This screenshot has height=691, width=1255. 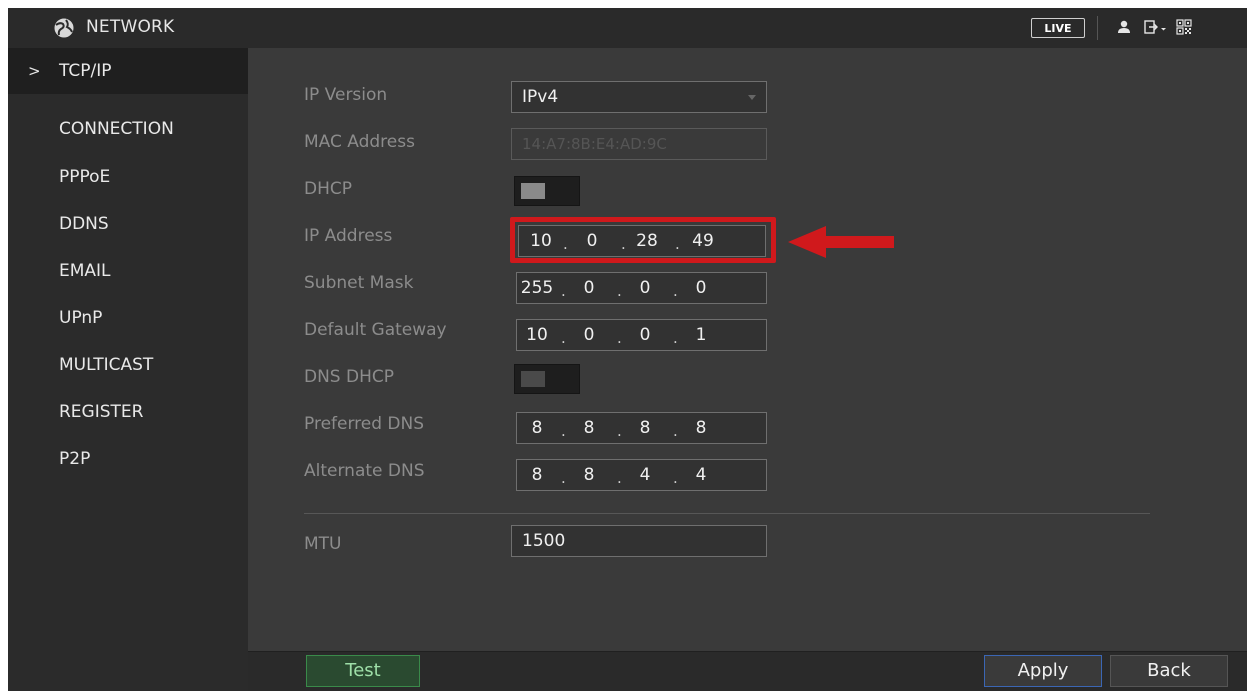 I want to click on default-gateway-input: 10 . 0 . 0 . 1, so click(x=641, y=335).